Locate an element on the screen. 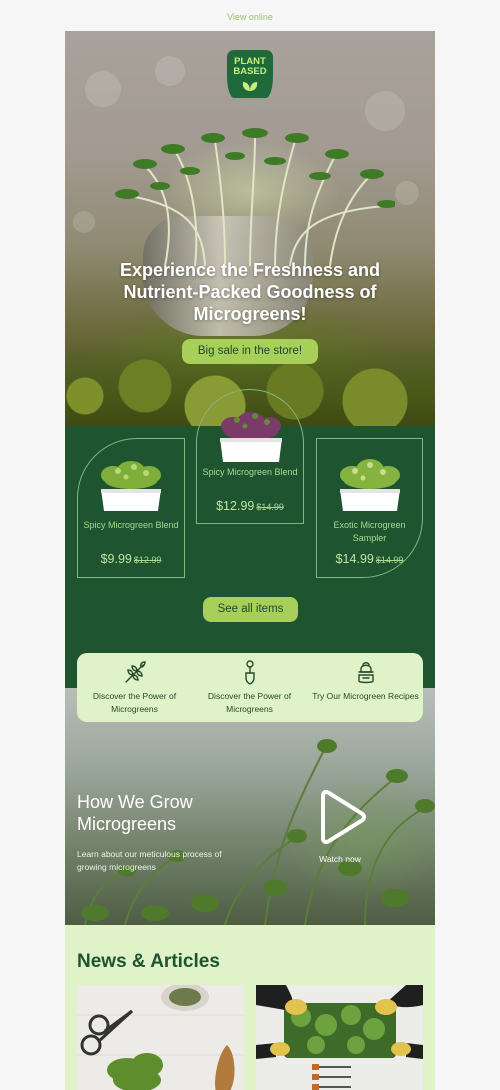 The height and width of the screenshot is (1090, 500). plant-based-logo: PLANT BASED is located at coordinates (250, 74).